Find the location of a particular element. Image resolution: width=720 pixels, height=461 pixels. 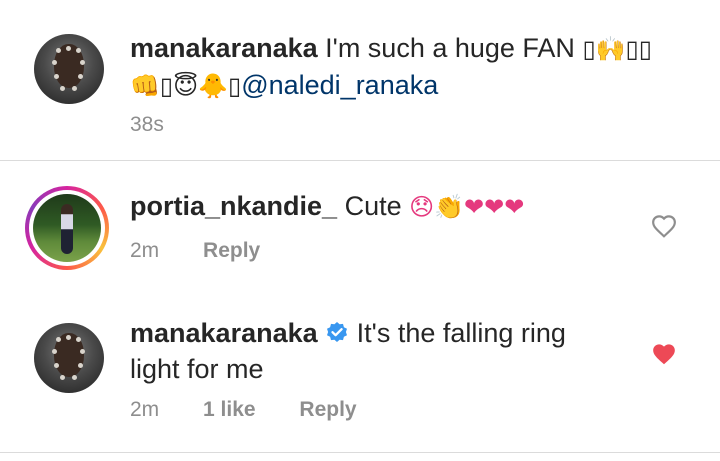

comment-username: portia_nkandie_ is located at coordinates (233, 206).